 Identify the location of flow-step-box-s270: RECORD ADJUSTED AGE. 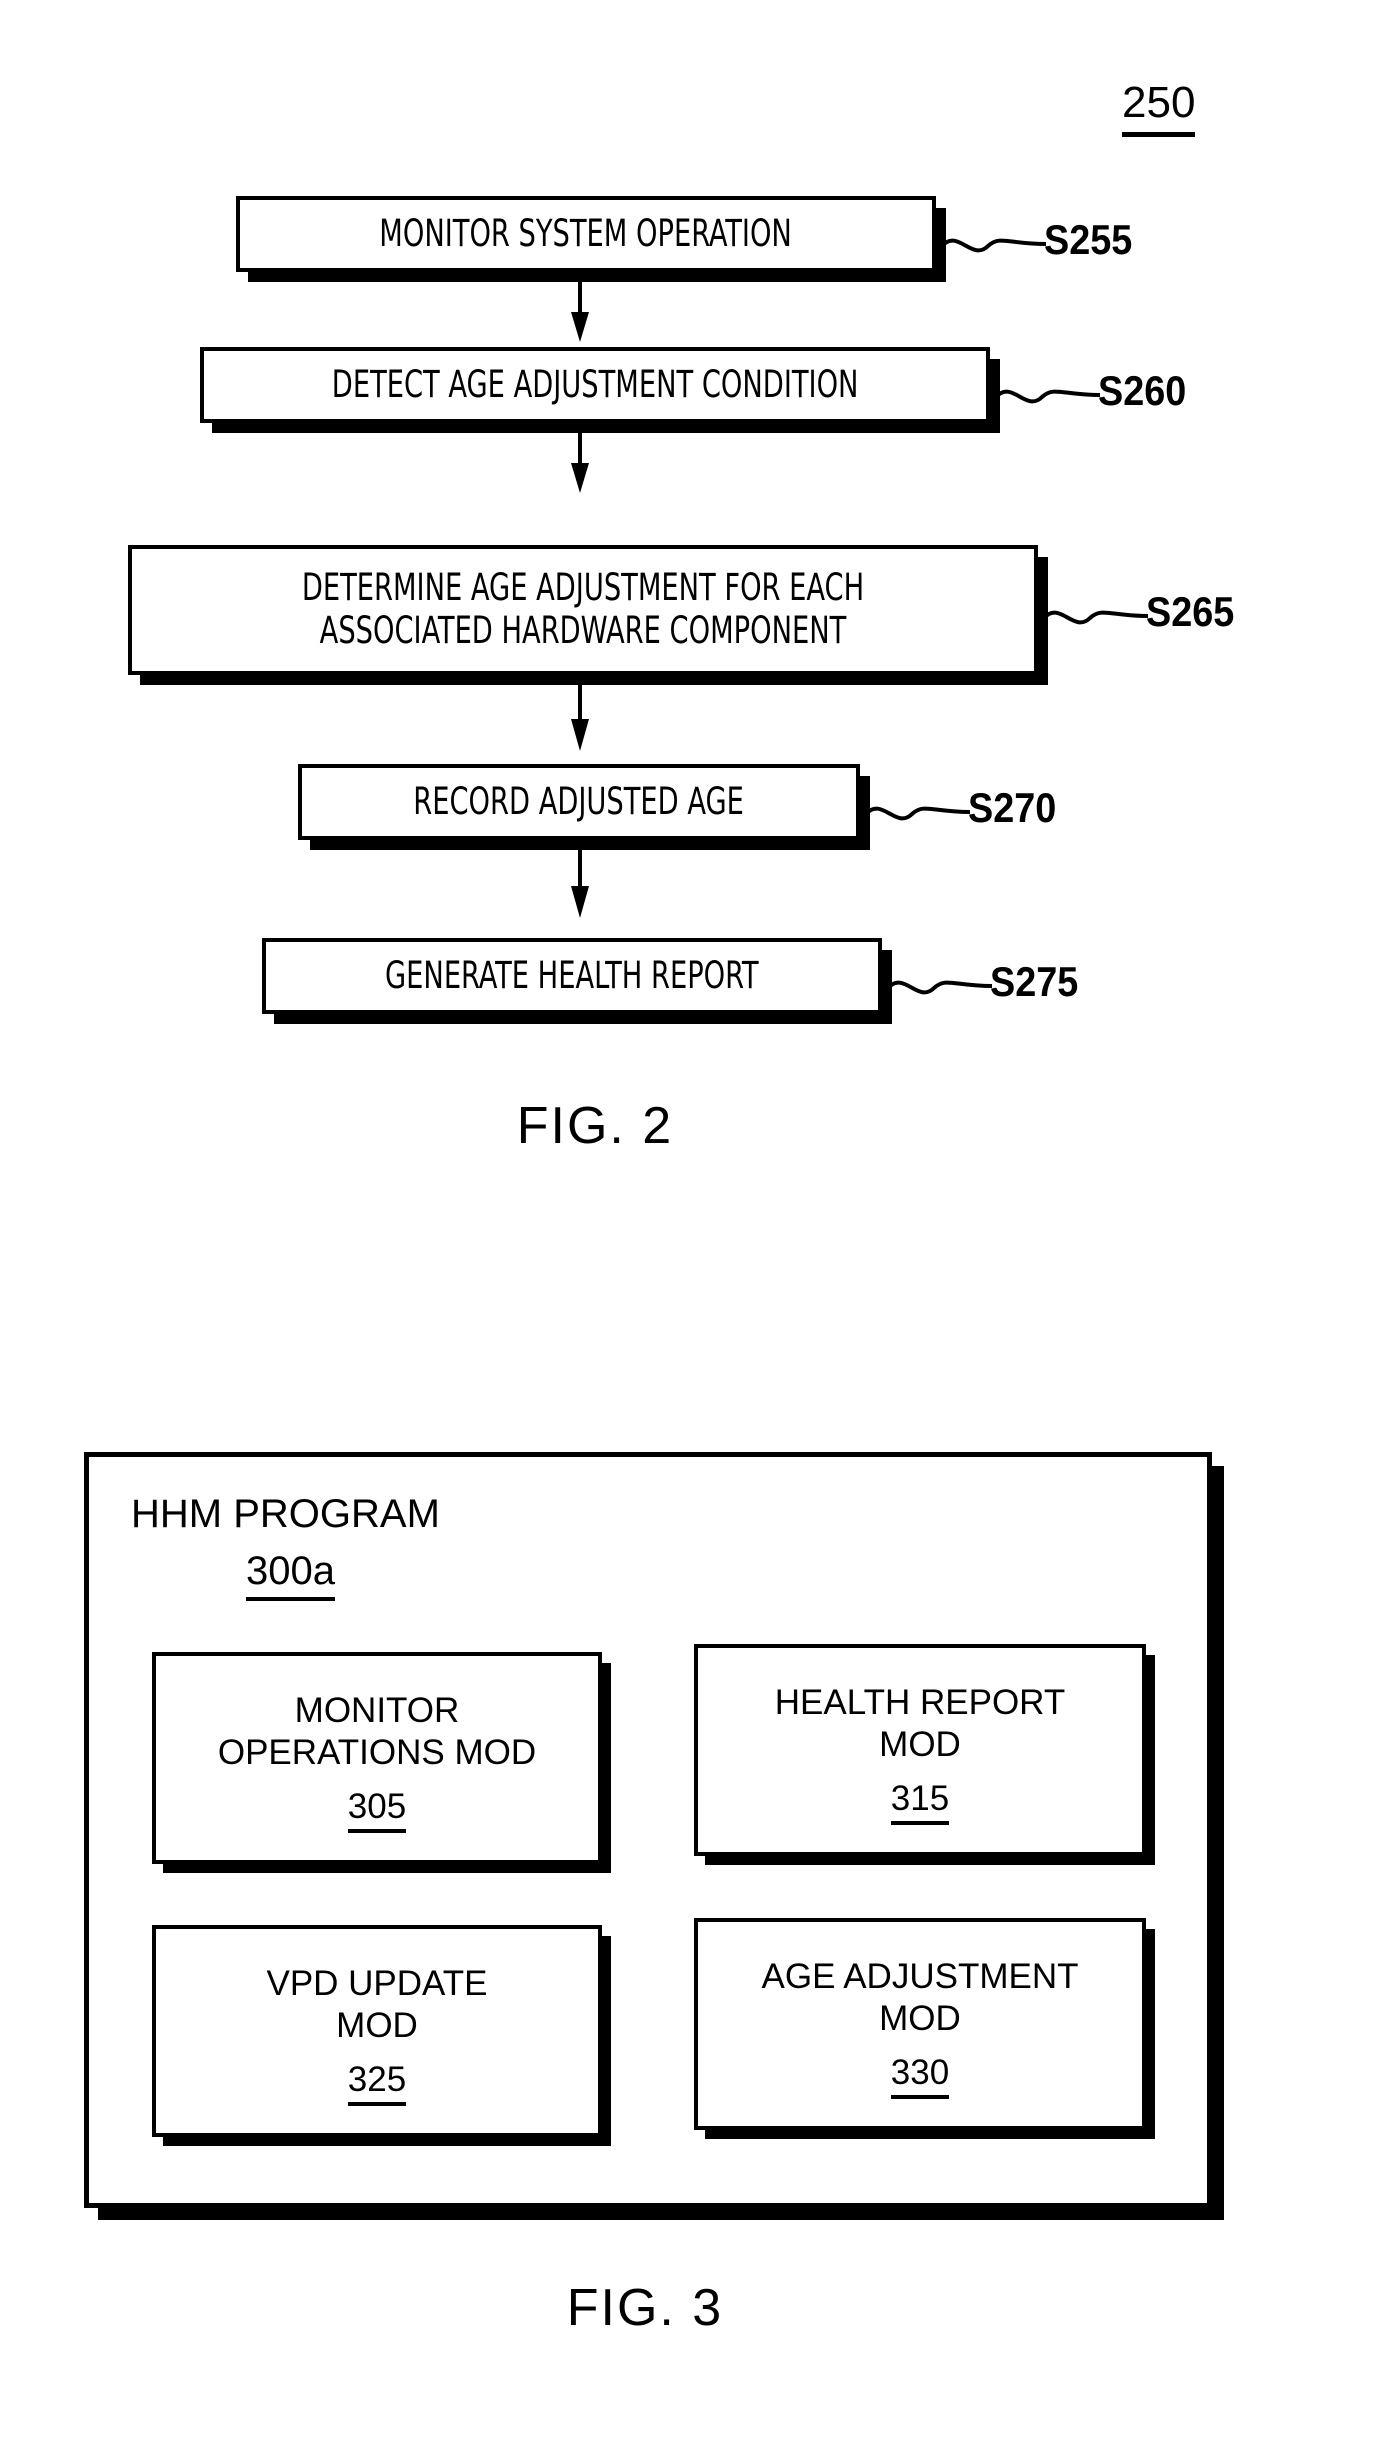
(579, 802).